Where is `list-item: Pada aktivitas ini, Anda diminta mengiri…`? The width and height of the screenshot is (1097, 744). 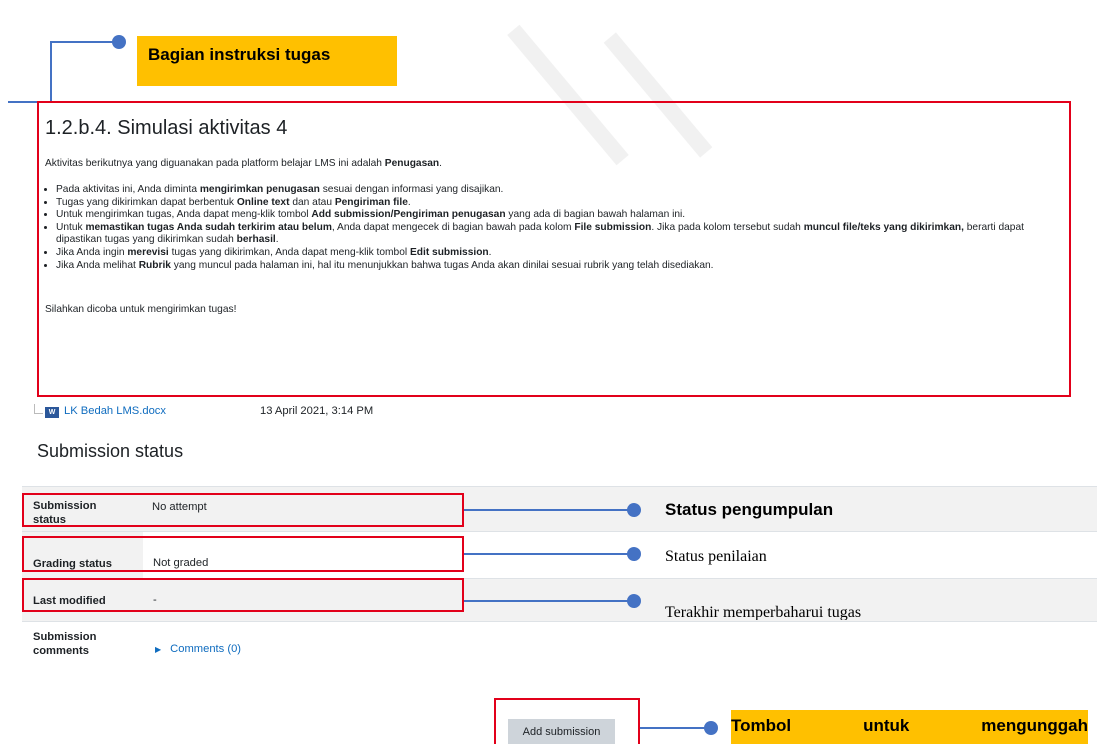 list-item: Pada aktivitas ini, Anda diminta mengiri… is located at coordinates (560, 190).